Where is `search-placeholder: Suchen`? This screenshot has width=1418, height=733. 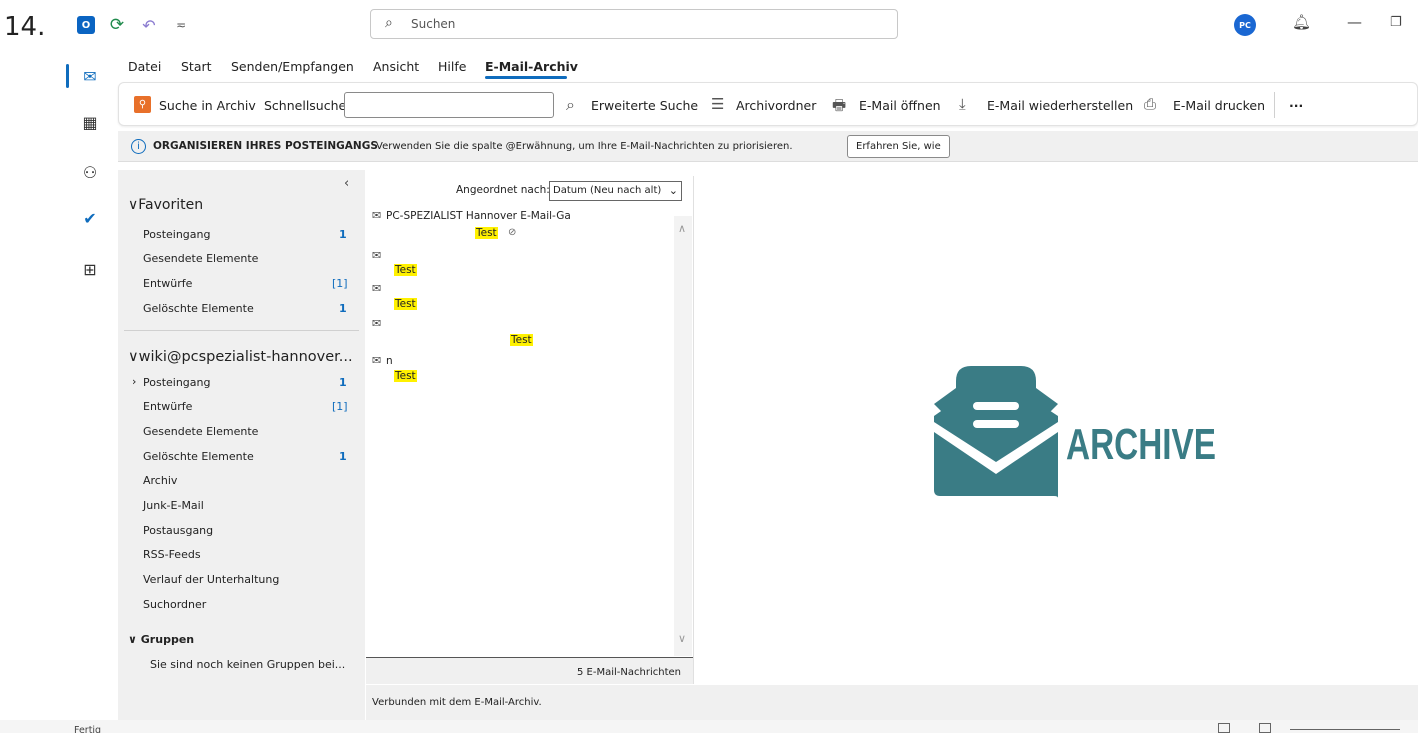
search-placeholder: Suchen is located at coordinates (433, 24).